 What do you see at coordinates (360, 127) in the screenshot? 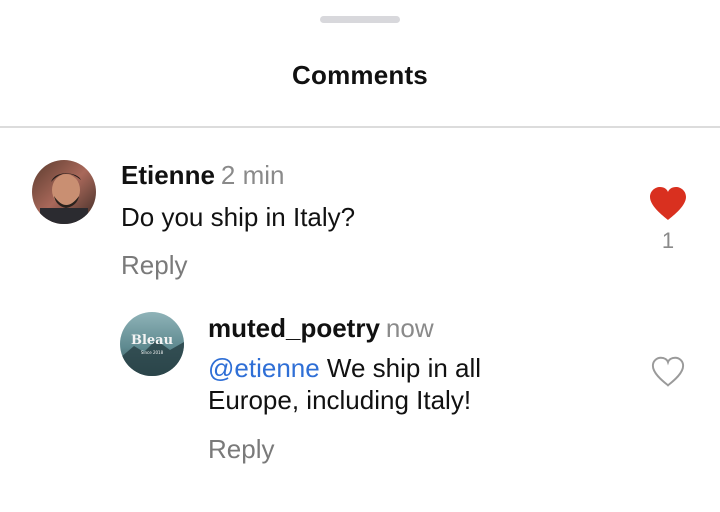
I see `header-divider` at bounding box center [360, 127].